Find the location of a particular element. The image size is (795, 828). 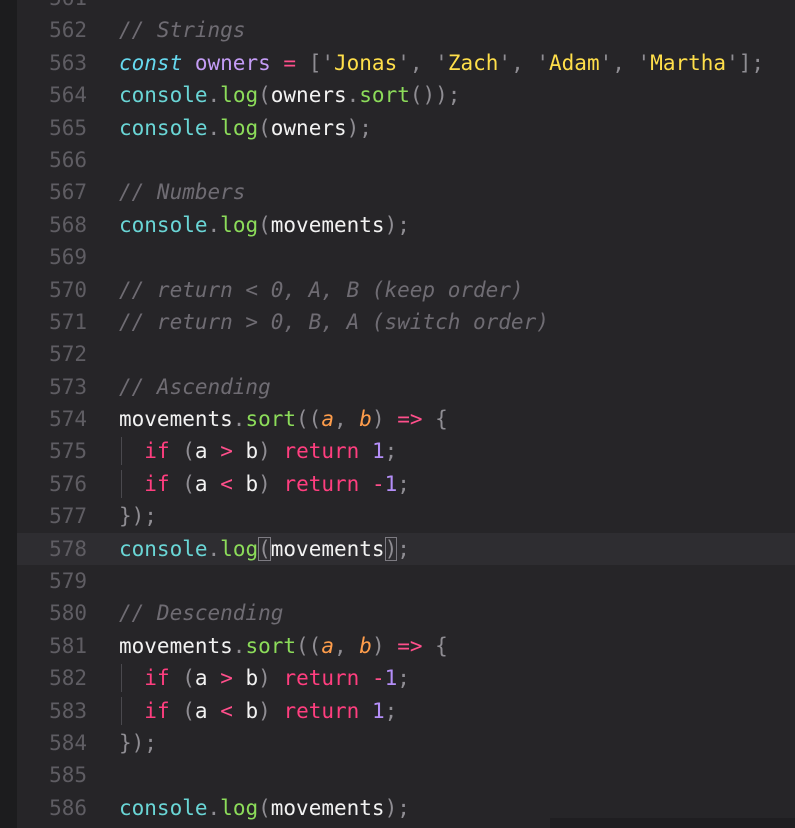

code-token: Jonas is located at coordinates (366, 62).